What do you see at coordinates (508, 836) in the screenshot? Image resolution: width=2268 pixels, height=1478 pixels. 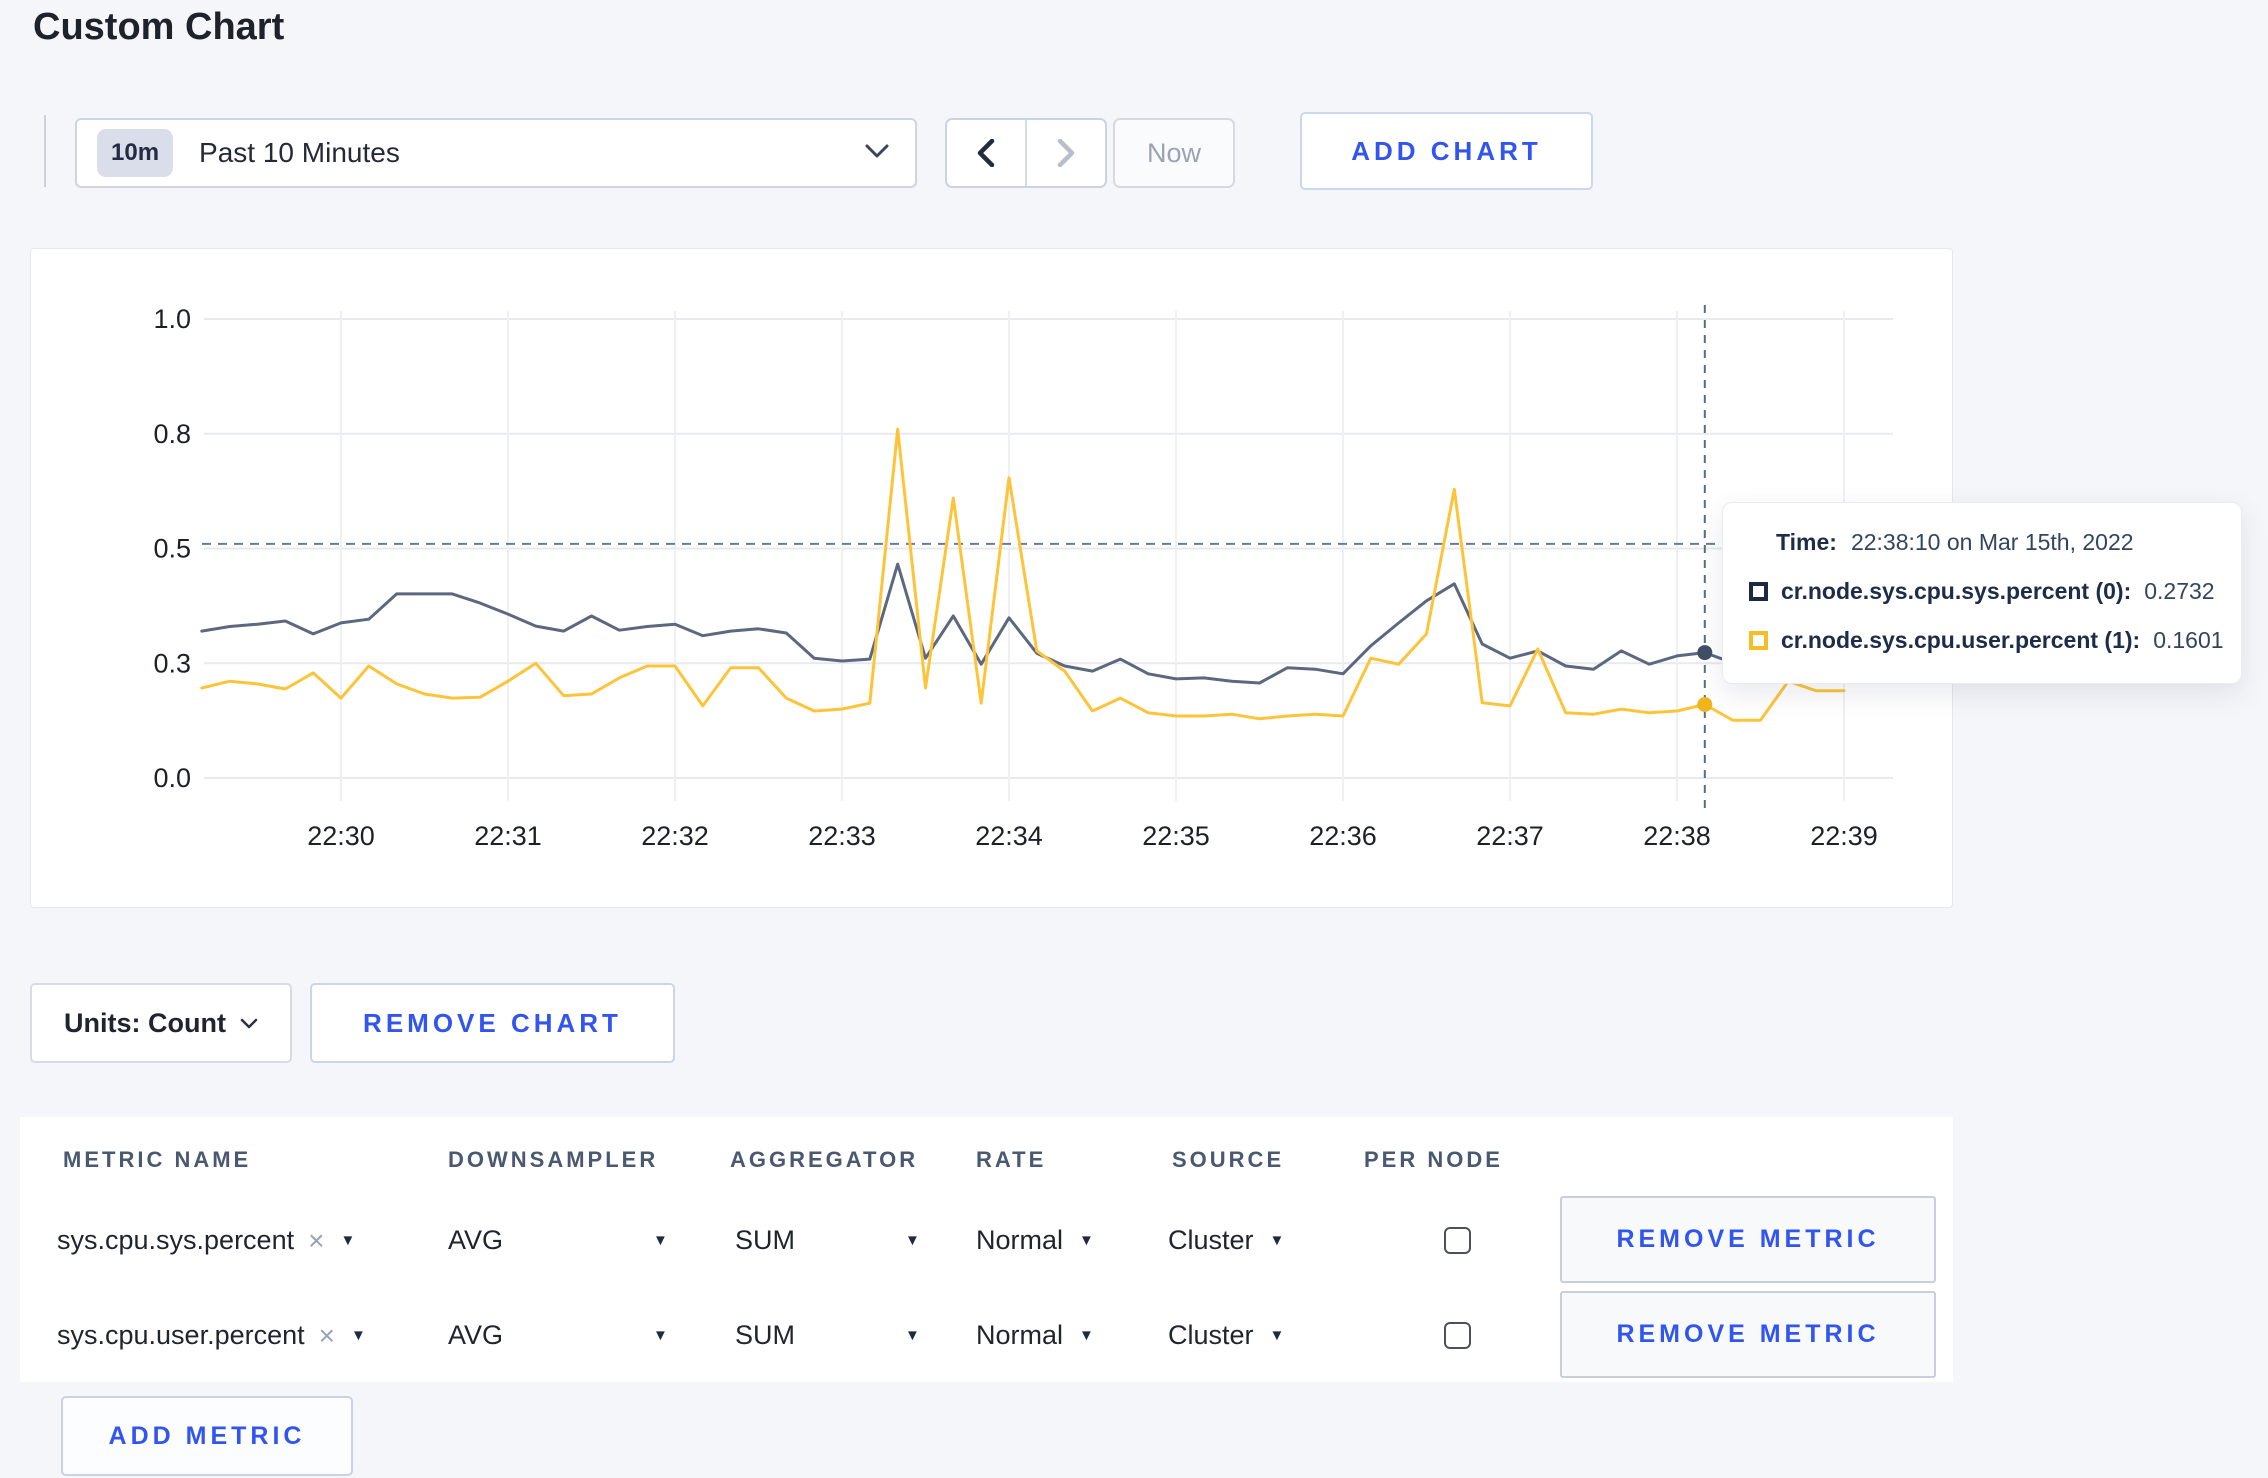 I see `svg-text: 22:31` at bounding box center [508, 836].